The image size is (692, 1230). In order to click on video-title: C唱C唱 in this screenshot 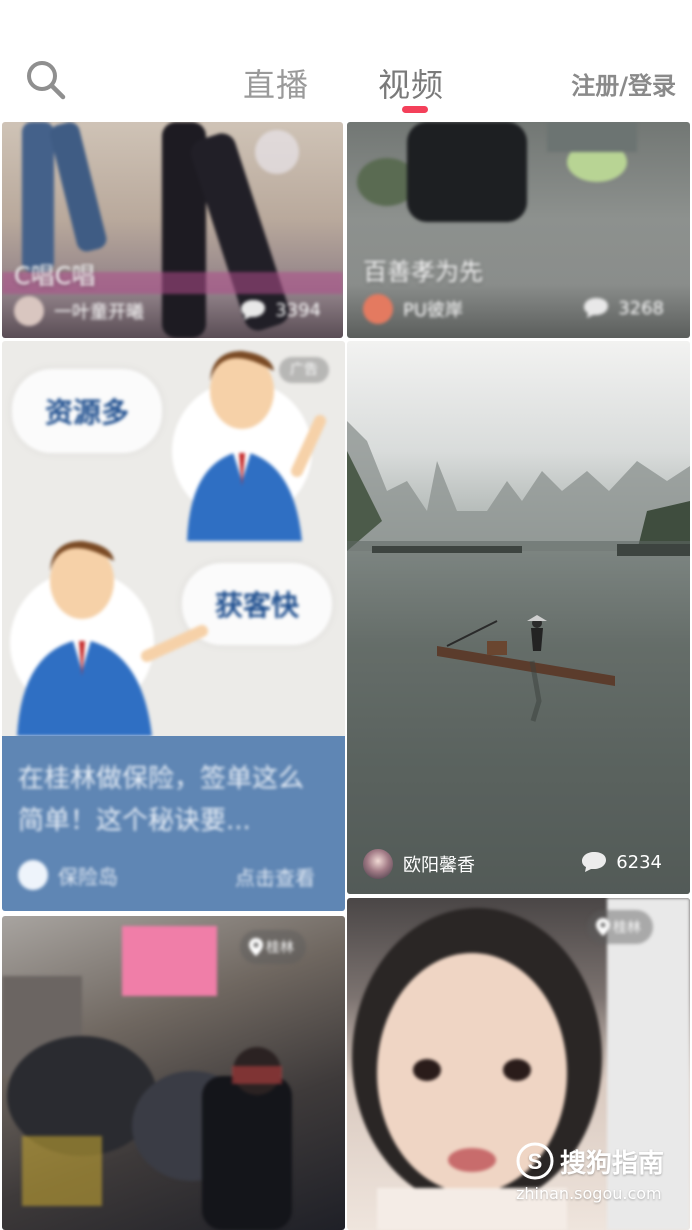, I will do `click(55, 276)`.